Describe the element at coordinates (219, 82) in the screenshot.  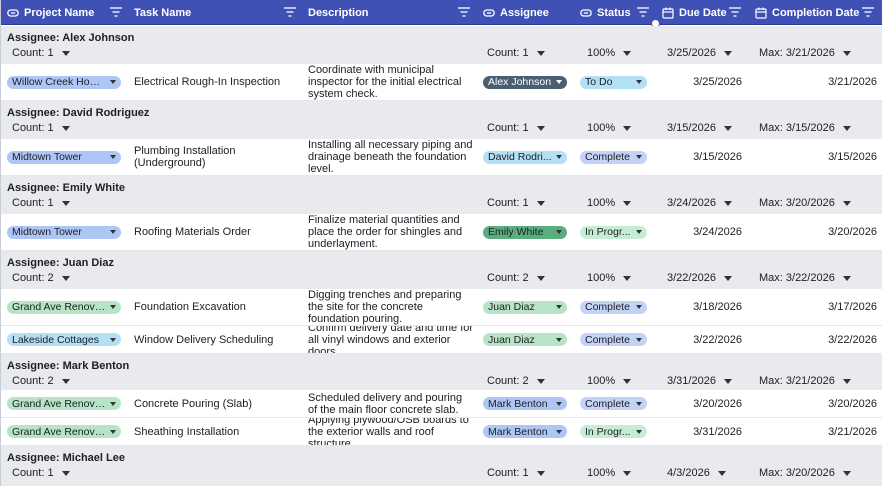
I see `task-name: Electrical Rough-In Inspection` at that location.